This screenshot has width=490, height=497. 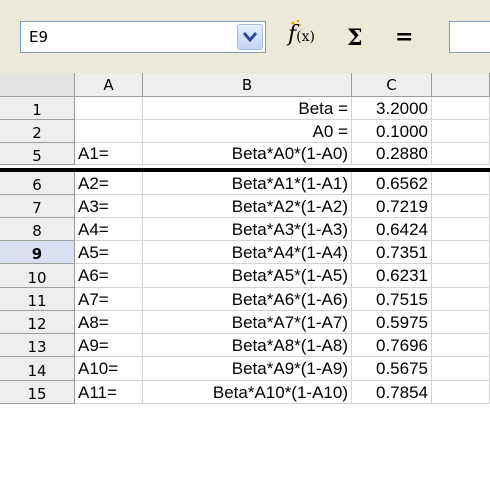 I want to click on cell-d8, so click(x=461, y=229).